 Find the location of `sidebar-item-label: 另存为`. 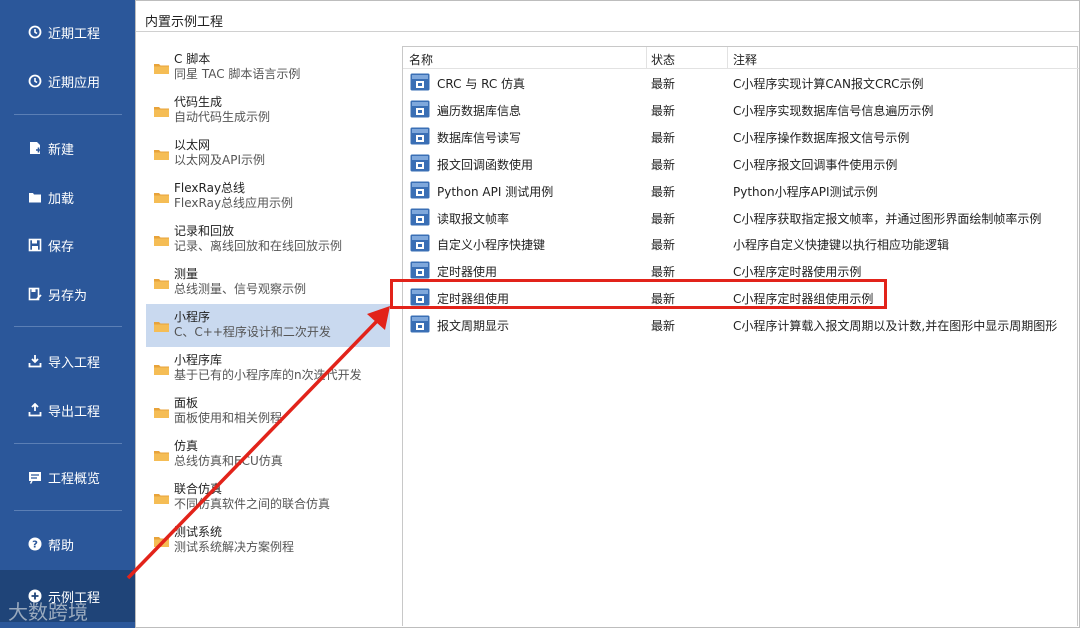

sidebar-item-label: 另存为 is located at coordinates (68, 296).